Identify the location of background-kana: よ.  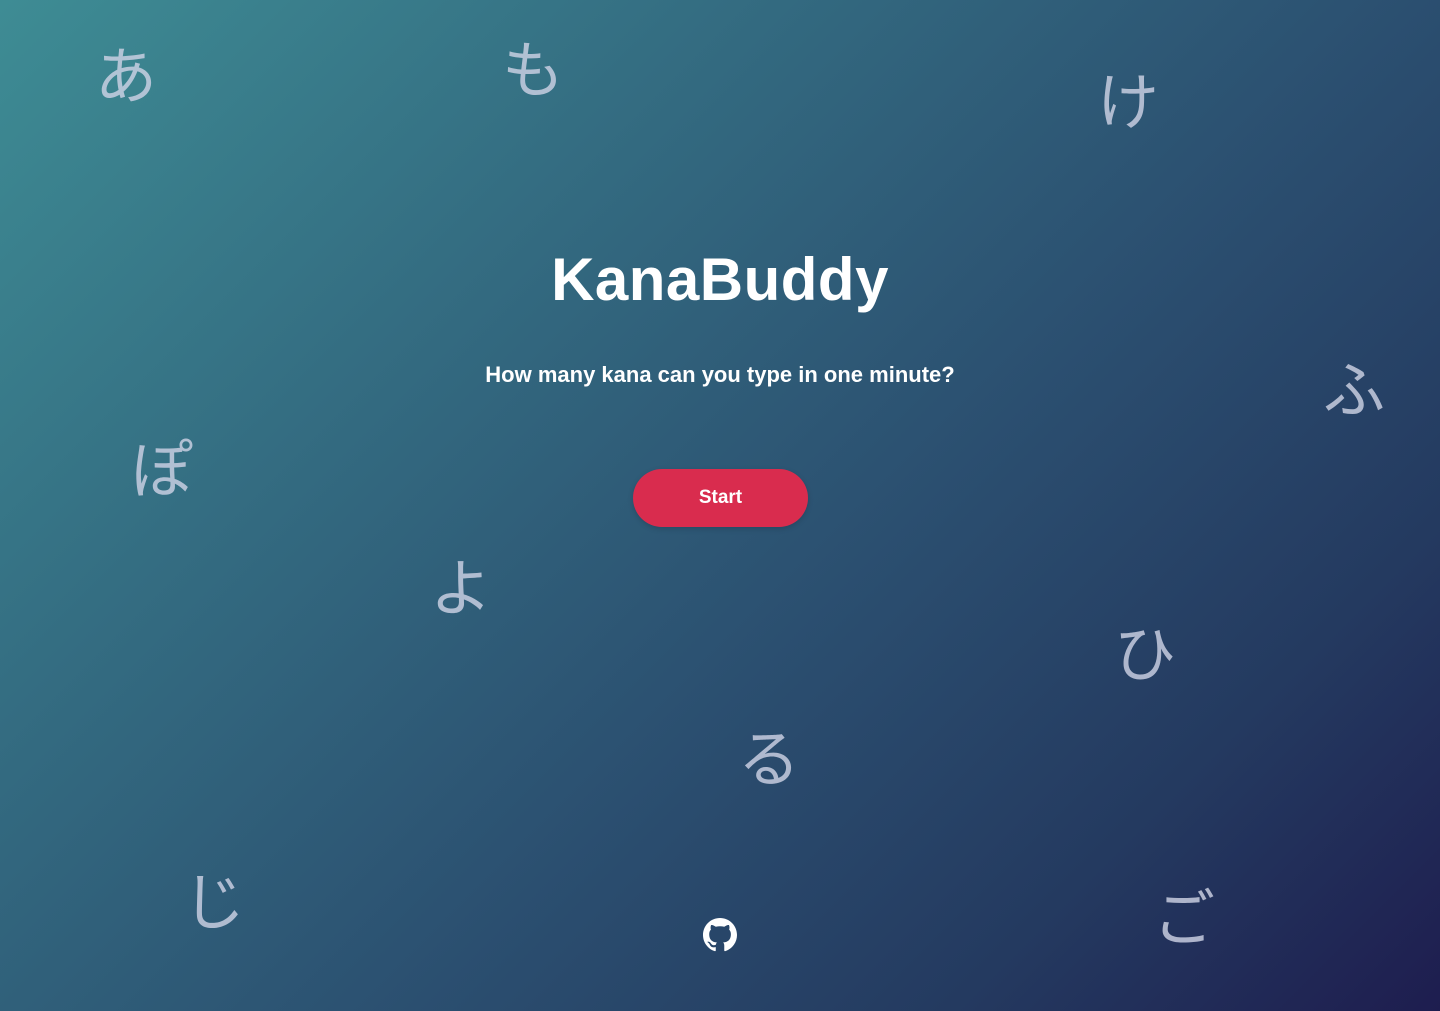
(461, 588).